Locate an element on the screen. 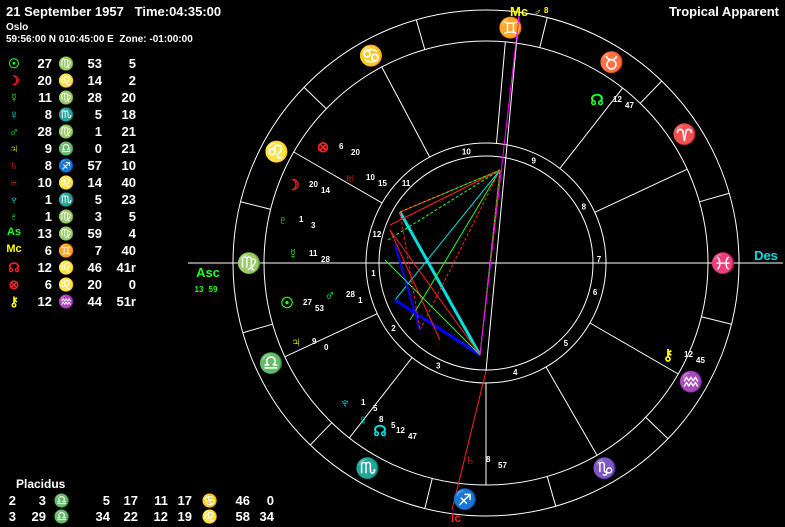  house-number: 10 is located at coordinates (466, 152).